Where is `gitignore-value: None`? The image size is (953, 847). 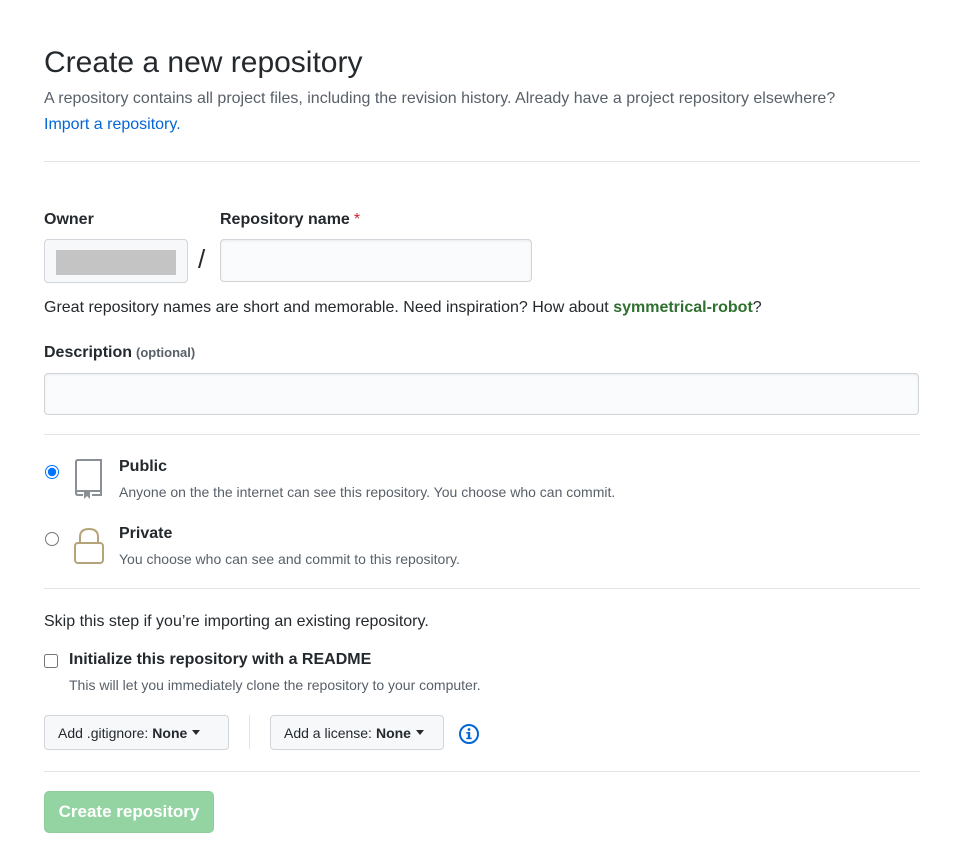 gitignore-value: None is located at coordinates (170, 732).